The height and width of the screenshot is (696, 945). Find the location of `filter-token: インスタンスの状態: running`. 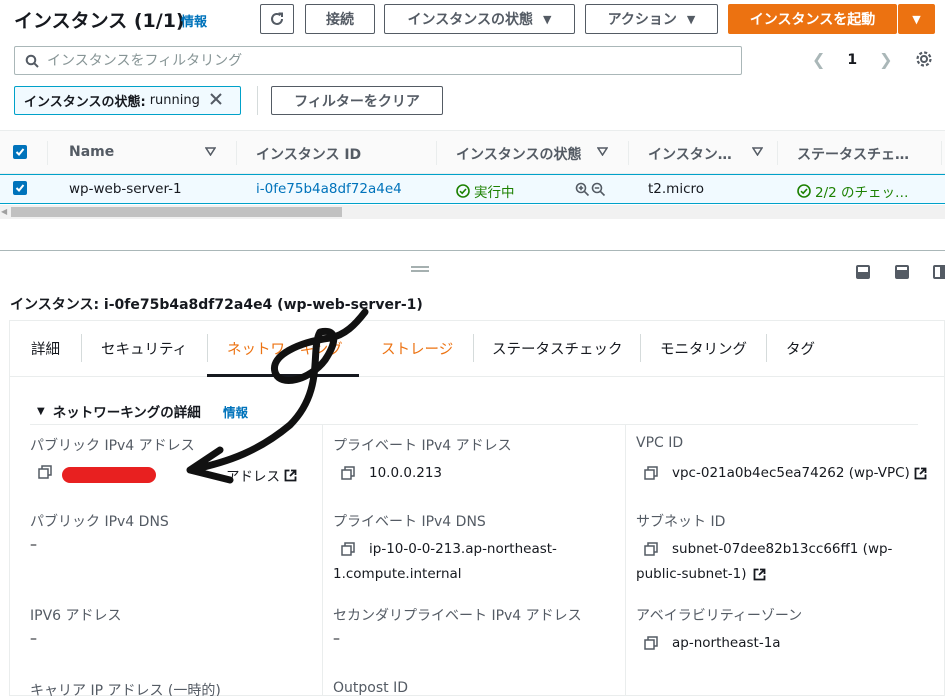

filter-token: インスタンスの状態: running is located at coordinates (127, 100).